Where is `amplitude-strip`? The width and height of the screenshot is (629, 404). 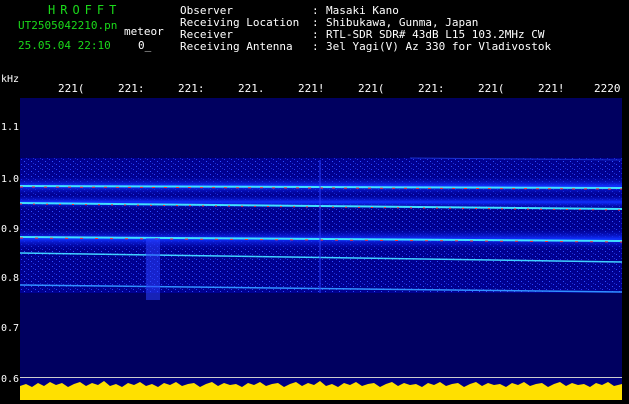
amplitude-strip is located at coordinates (321, 389).